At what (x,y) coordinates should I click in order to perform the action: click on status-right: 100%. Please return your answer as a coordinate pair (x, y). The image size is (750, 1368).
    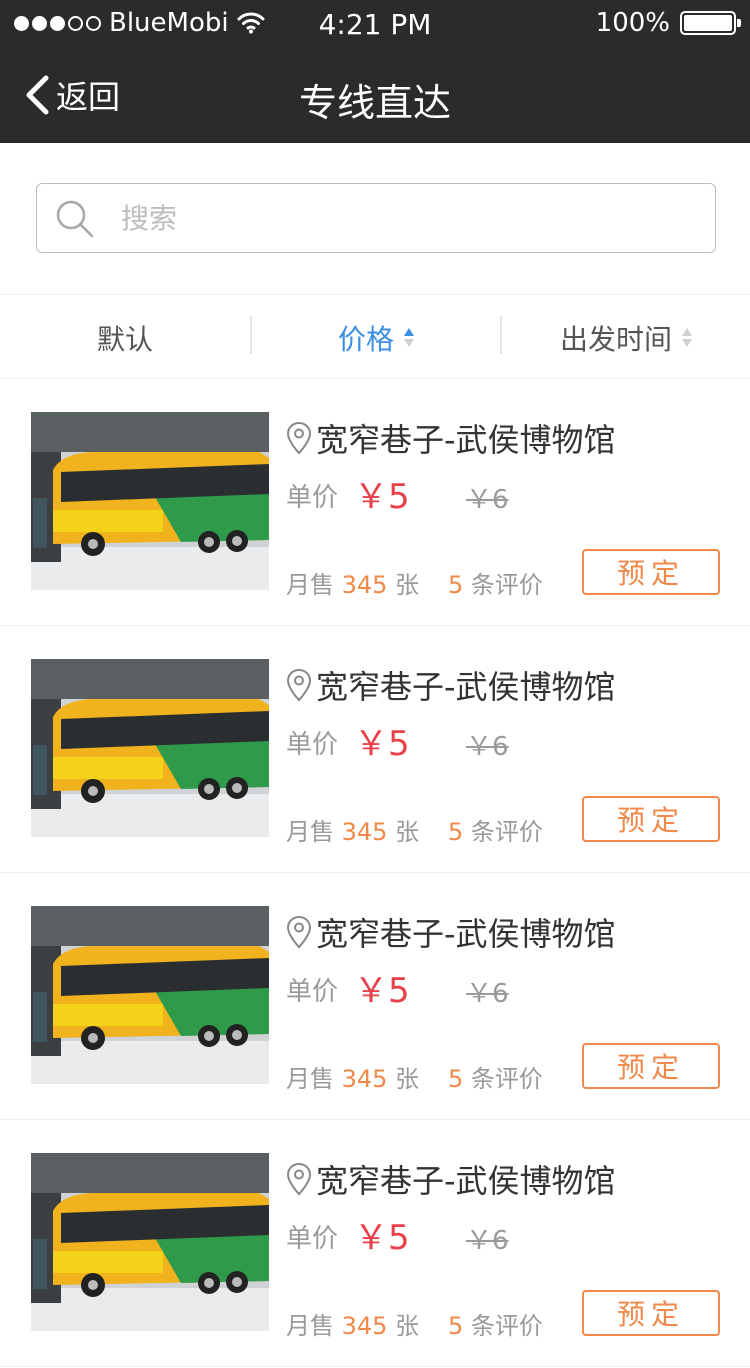
    Looking at the image, I should click on (668, 23).